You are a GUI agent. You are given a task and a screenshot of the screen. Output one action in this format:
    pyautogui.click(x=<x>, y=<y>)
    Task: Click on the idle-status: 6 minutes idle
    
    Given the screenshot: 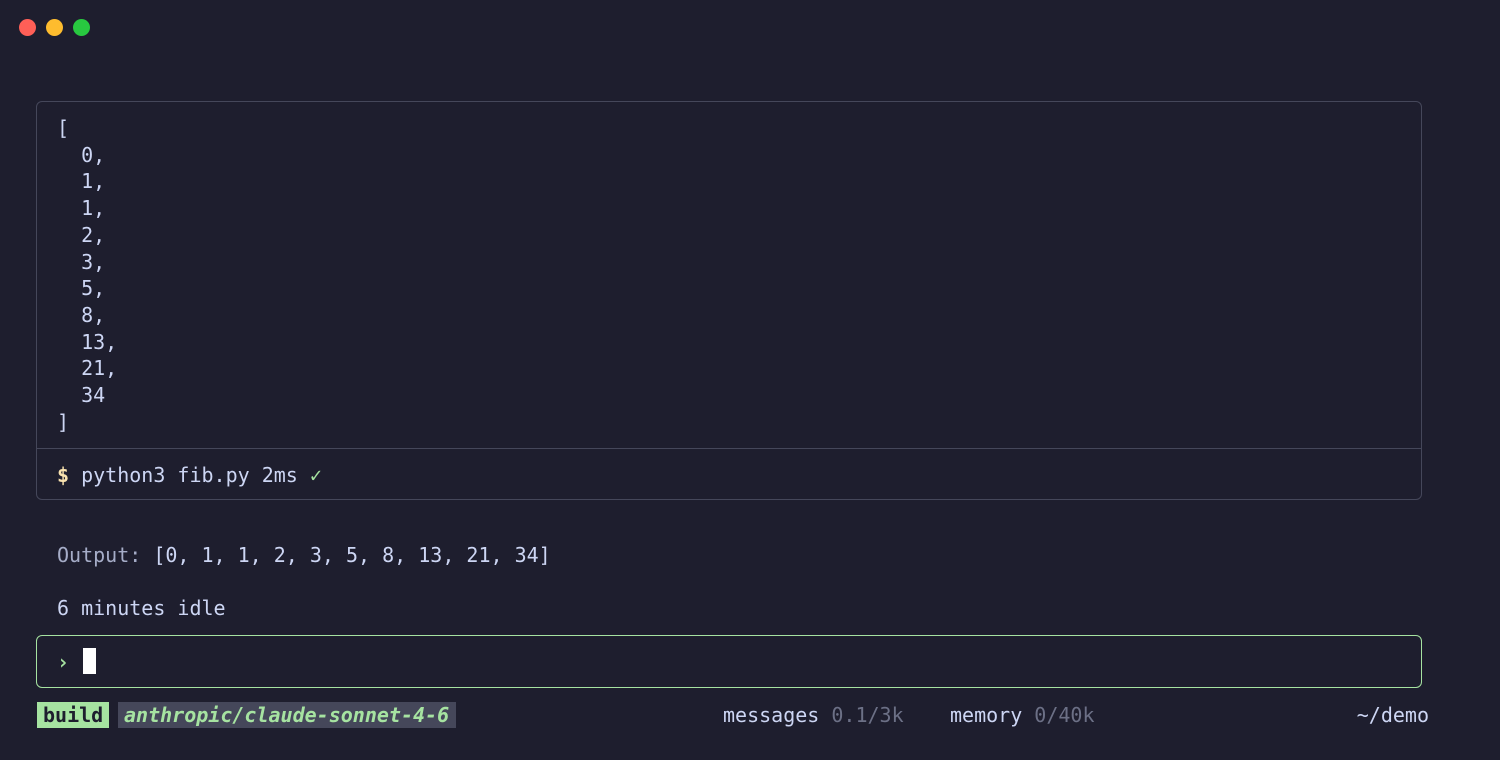 What is the action you would take?
    pyautogui.click(x=141, y=608)
    